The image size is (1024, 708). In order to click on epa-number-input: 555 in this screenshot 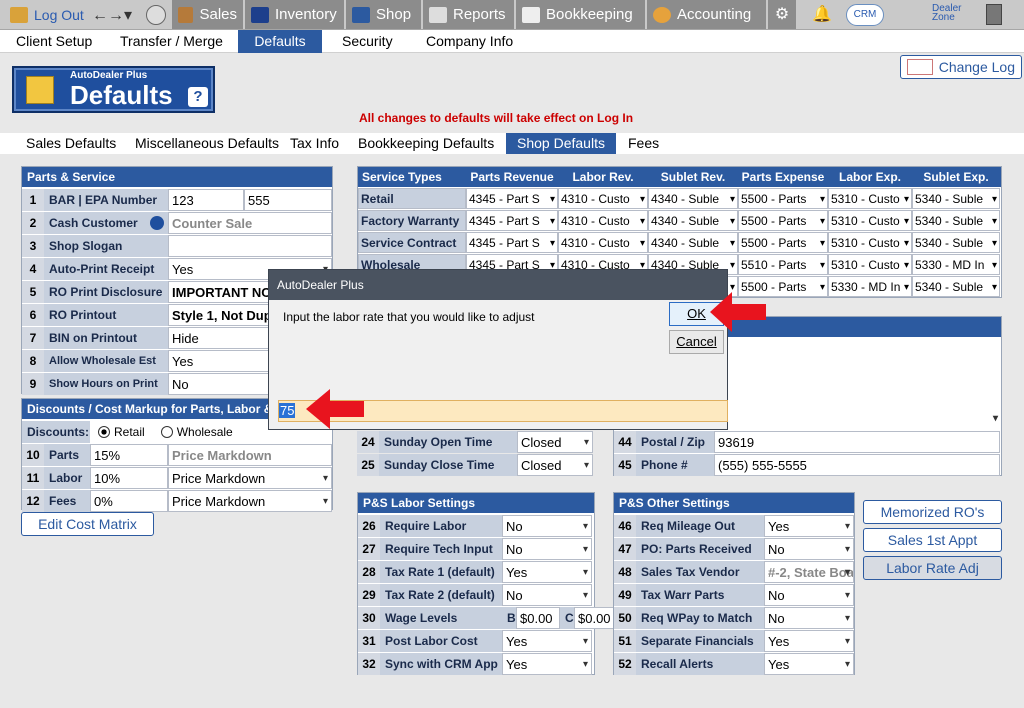, I will do `click(288, 199)`.